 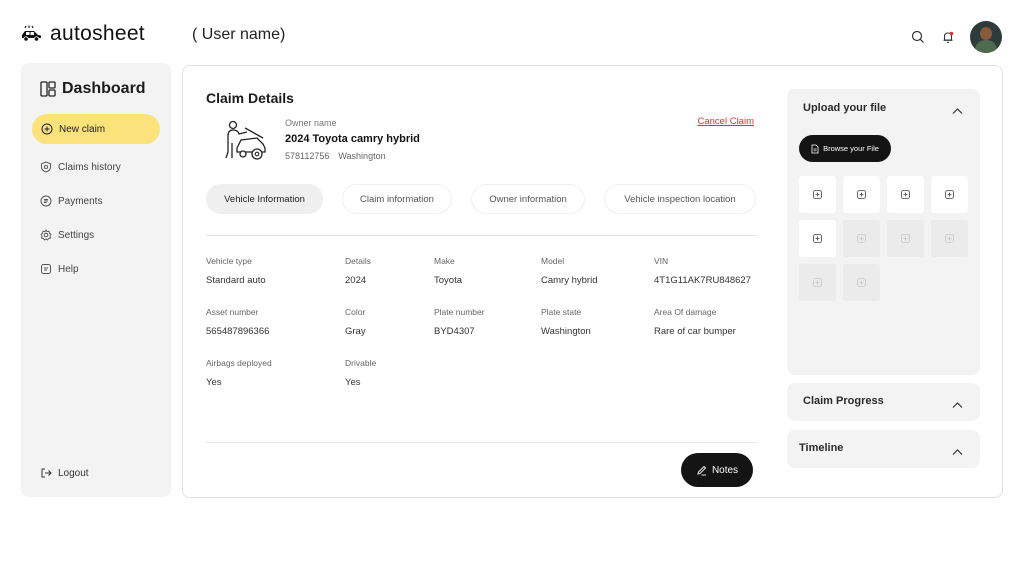 I want to click on brand-logo: autosheet, so click(x=82, y=34).